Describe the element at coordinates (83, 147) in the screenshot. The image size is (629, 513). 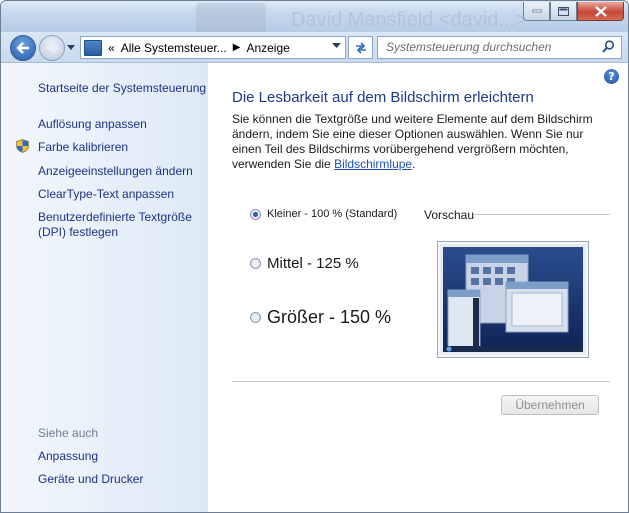
I see `sidebar-link-calibrate-color: Farbe kalibrieren` at that location.